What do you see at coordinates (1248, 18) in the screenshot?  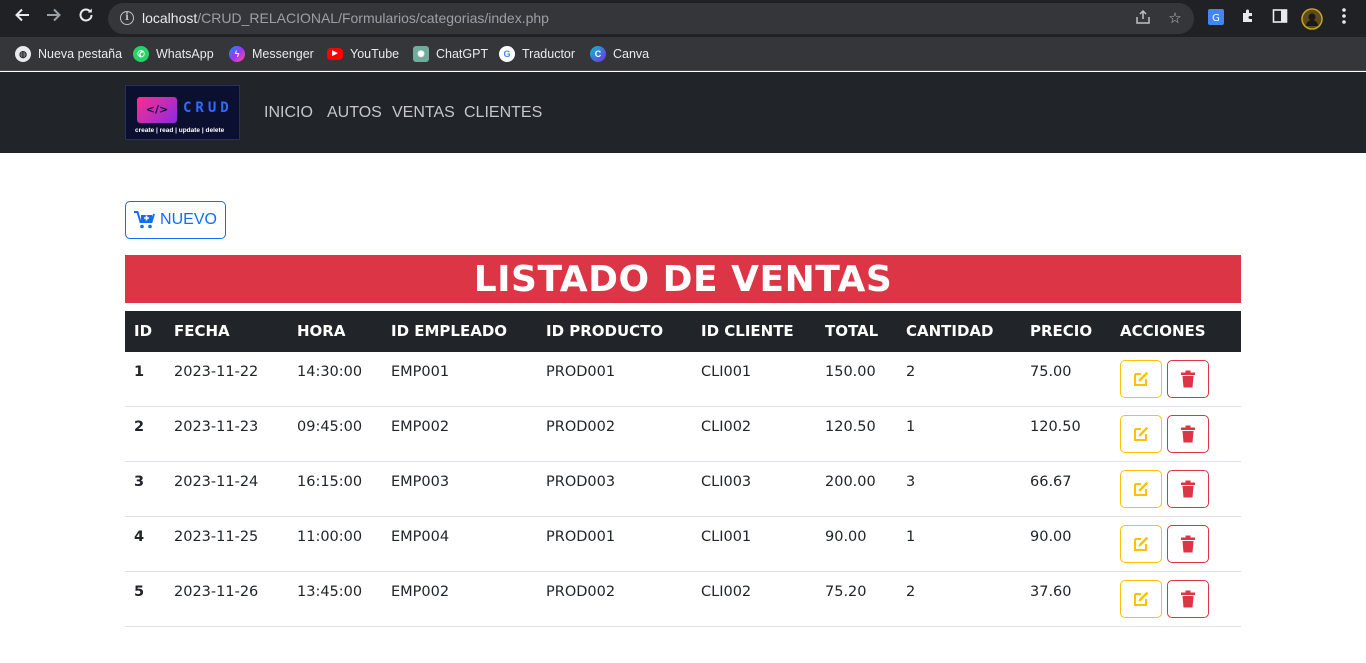 I see `extensions-puzzle-icon` at bounding box center [1248, 18].